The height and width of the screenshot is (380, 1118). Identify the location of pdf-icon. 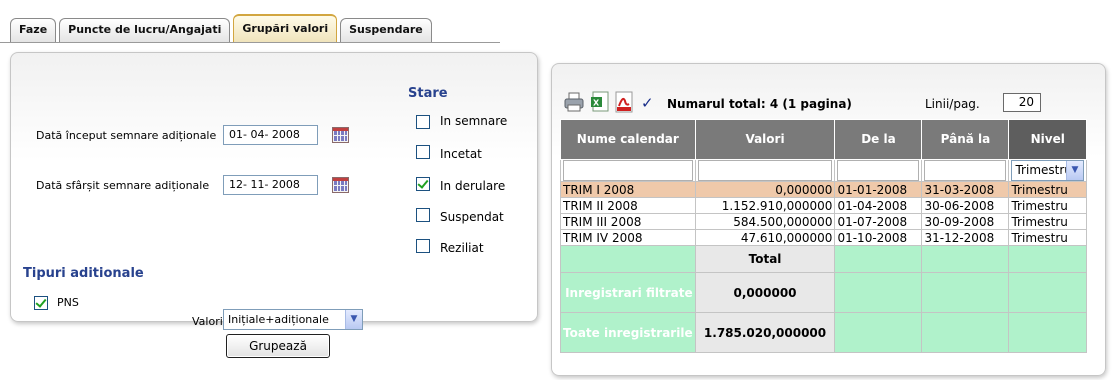
(624, 102).